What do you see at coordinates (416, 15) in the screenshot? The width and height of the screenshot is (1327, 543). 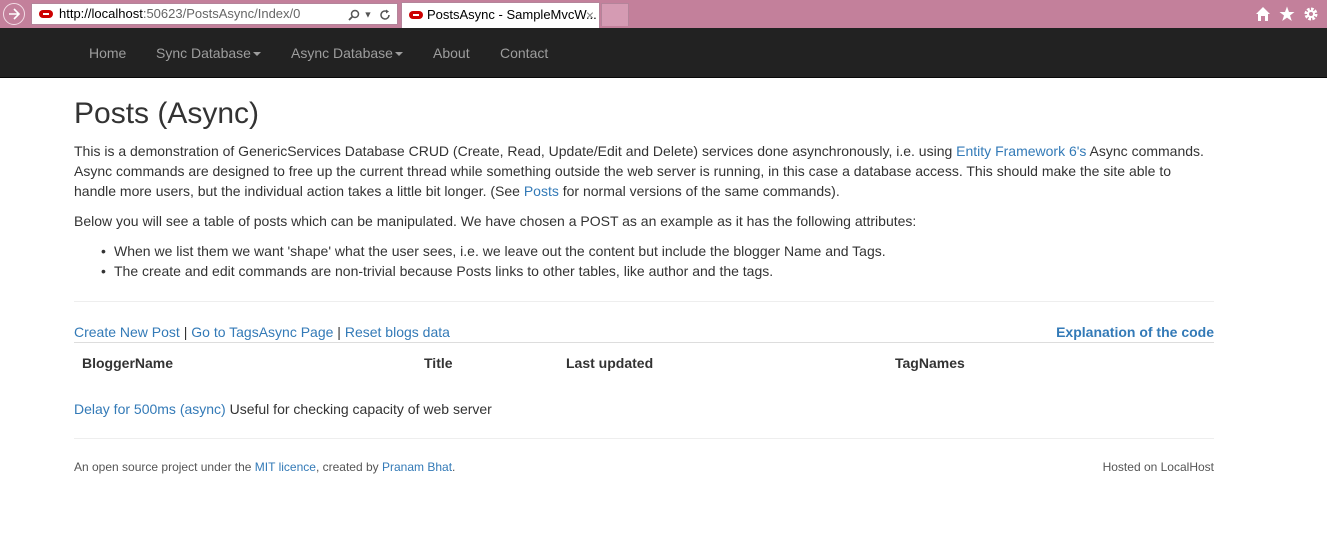 I see `tab-favicon-icon` at bounding box center [416, 15].